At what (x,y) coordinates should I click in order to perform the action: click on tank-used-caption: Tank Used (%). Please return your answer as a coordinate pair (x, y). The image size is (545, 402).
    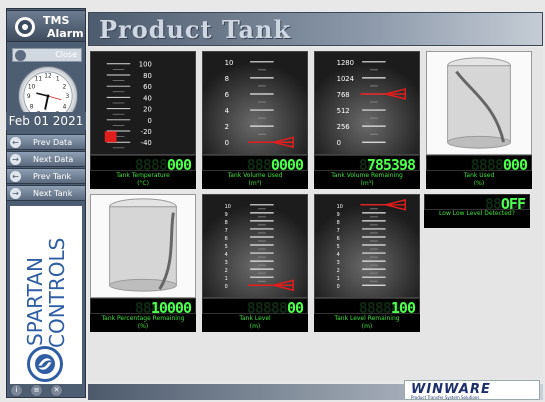
    Looking at the image, I should click on (479, 180).